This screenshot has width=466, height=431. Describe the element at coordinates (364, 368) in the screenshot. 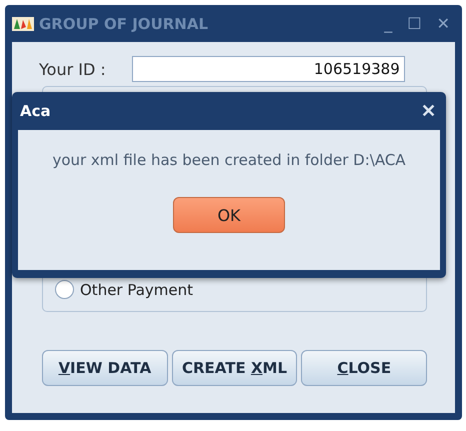

I see `close-button: CLOSE` at that location.